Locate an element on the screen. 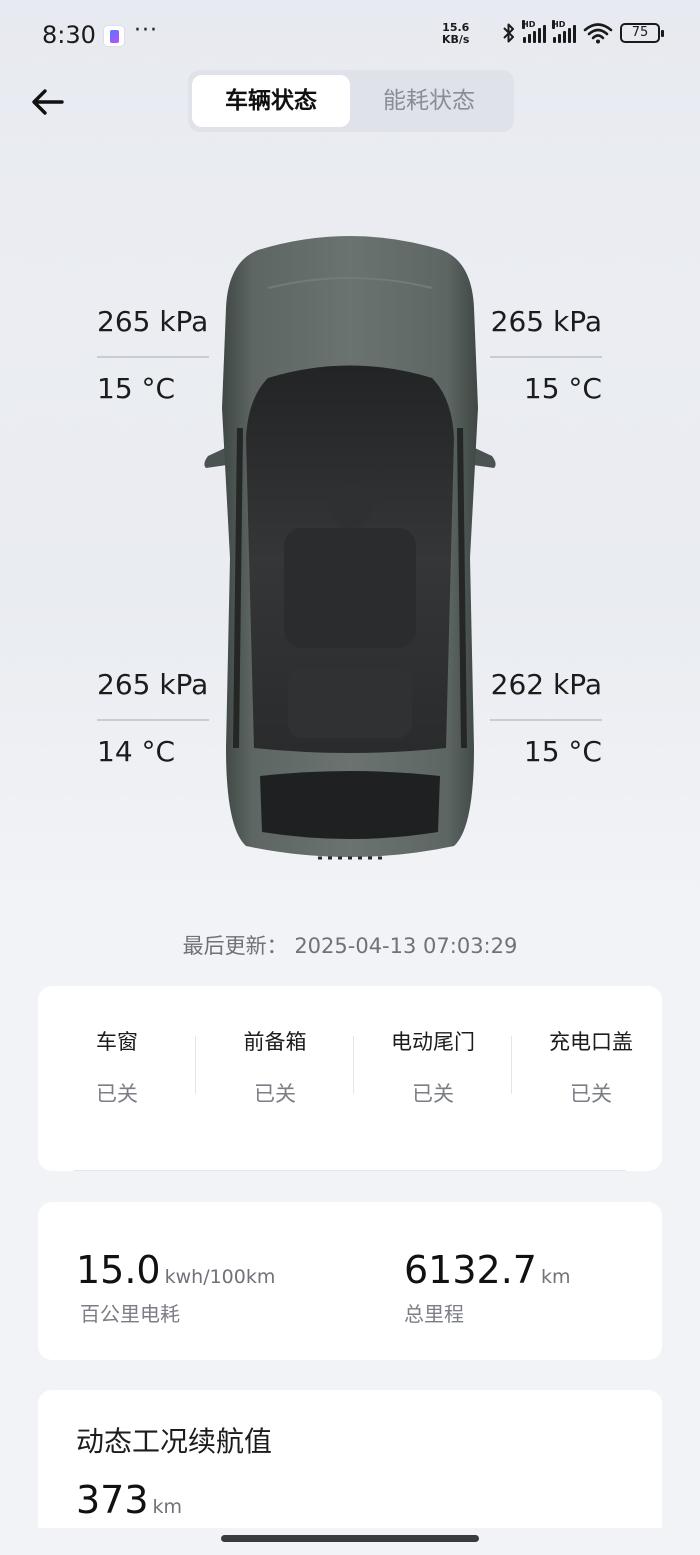  tire-front-right: 265 kPa 15 °C is located at coordinates (546, 355).